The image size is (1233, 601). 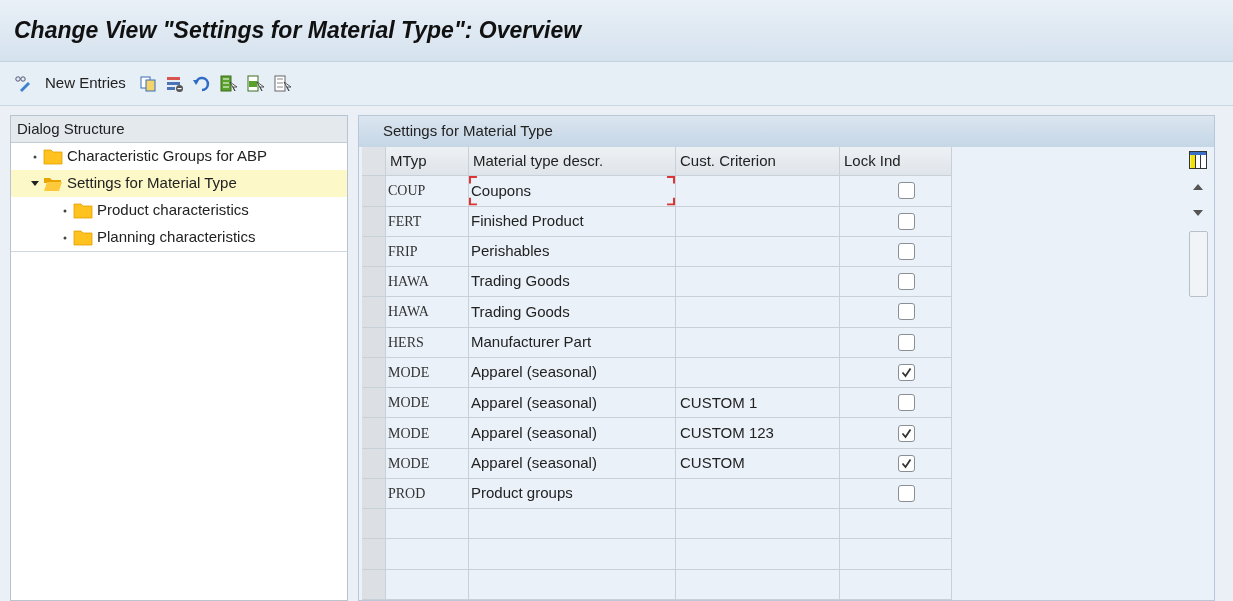 What do you see at coordinates (374, 162) in the screenshot?
I see `selector-header` at bounding box center [374, 162].